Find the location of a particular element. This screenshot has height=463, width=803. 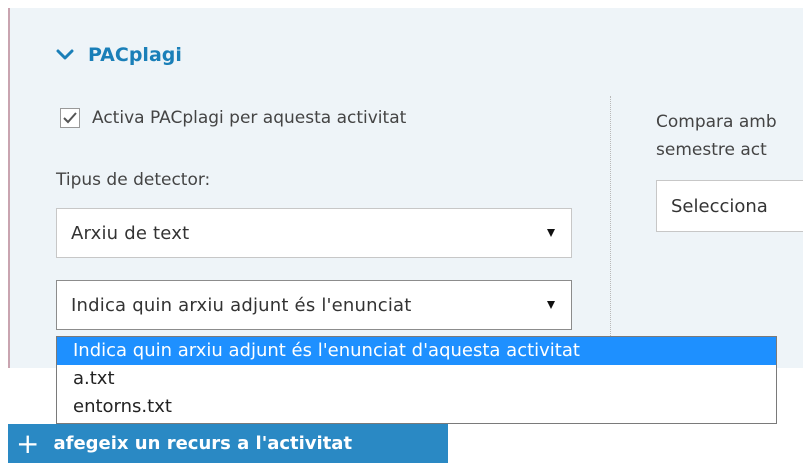

plus-icon: + is located at coordinates (28, 443).